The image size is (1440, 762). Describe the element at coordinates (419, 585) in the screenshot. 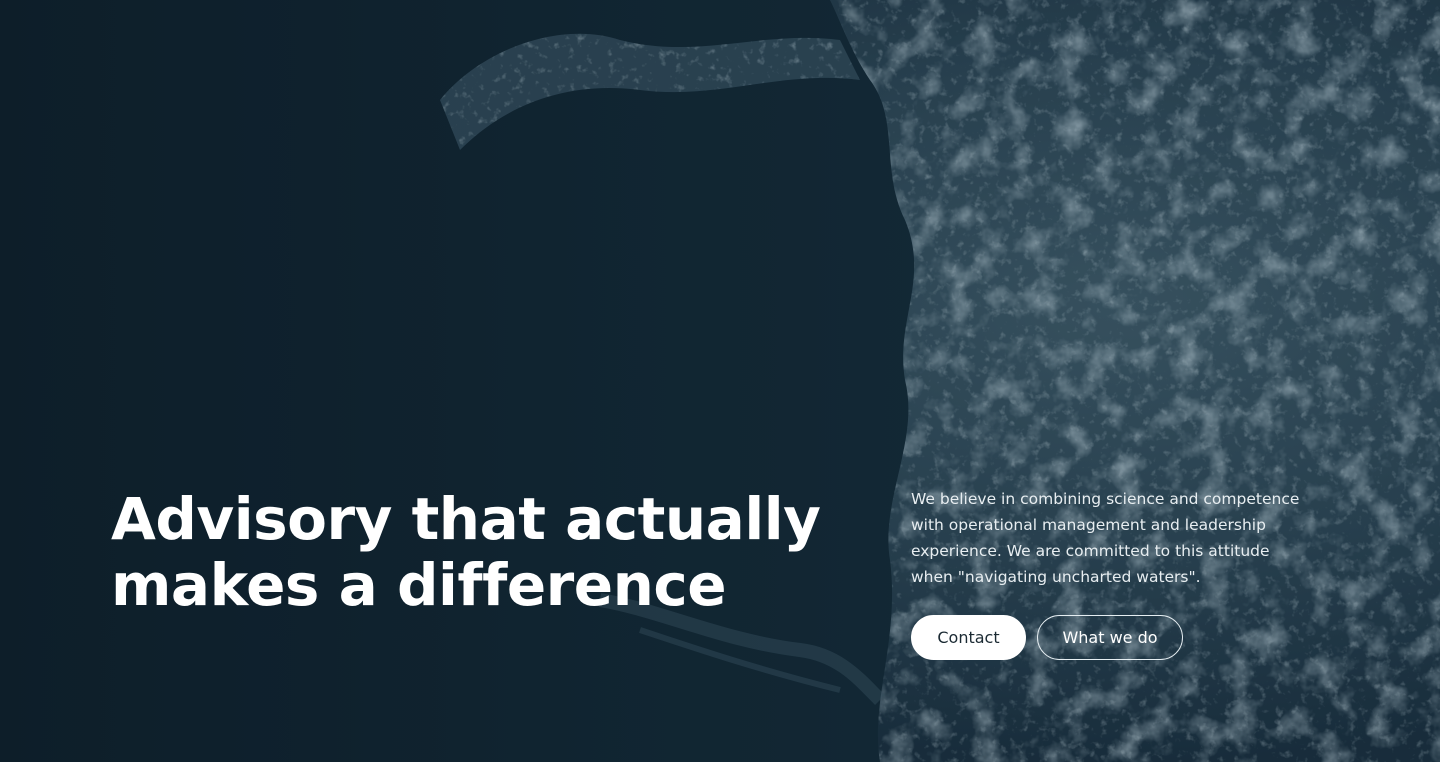

I see `headline-line-2: makes a difference` at that location.